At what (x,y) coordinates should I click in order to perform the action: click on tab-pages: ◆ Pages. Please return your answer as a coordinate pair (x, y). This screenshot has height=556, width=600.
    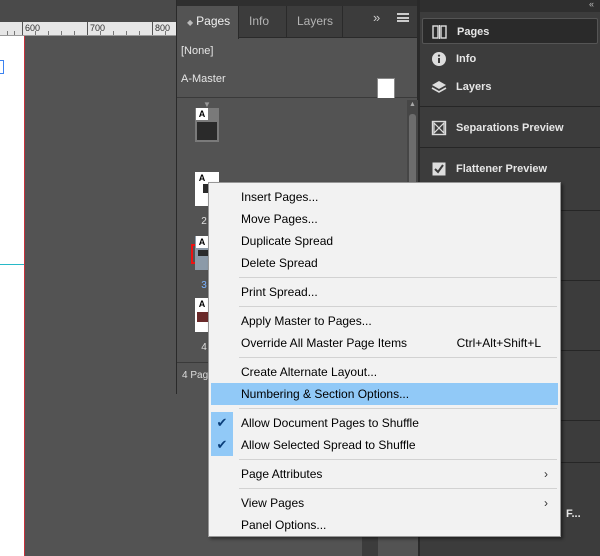
    Looking at the image, I should click on (208, 22).